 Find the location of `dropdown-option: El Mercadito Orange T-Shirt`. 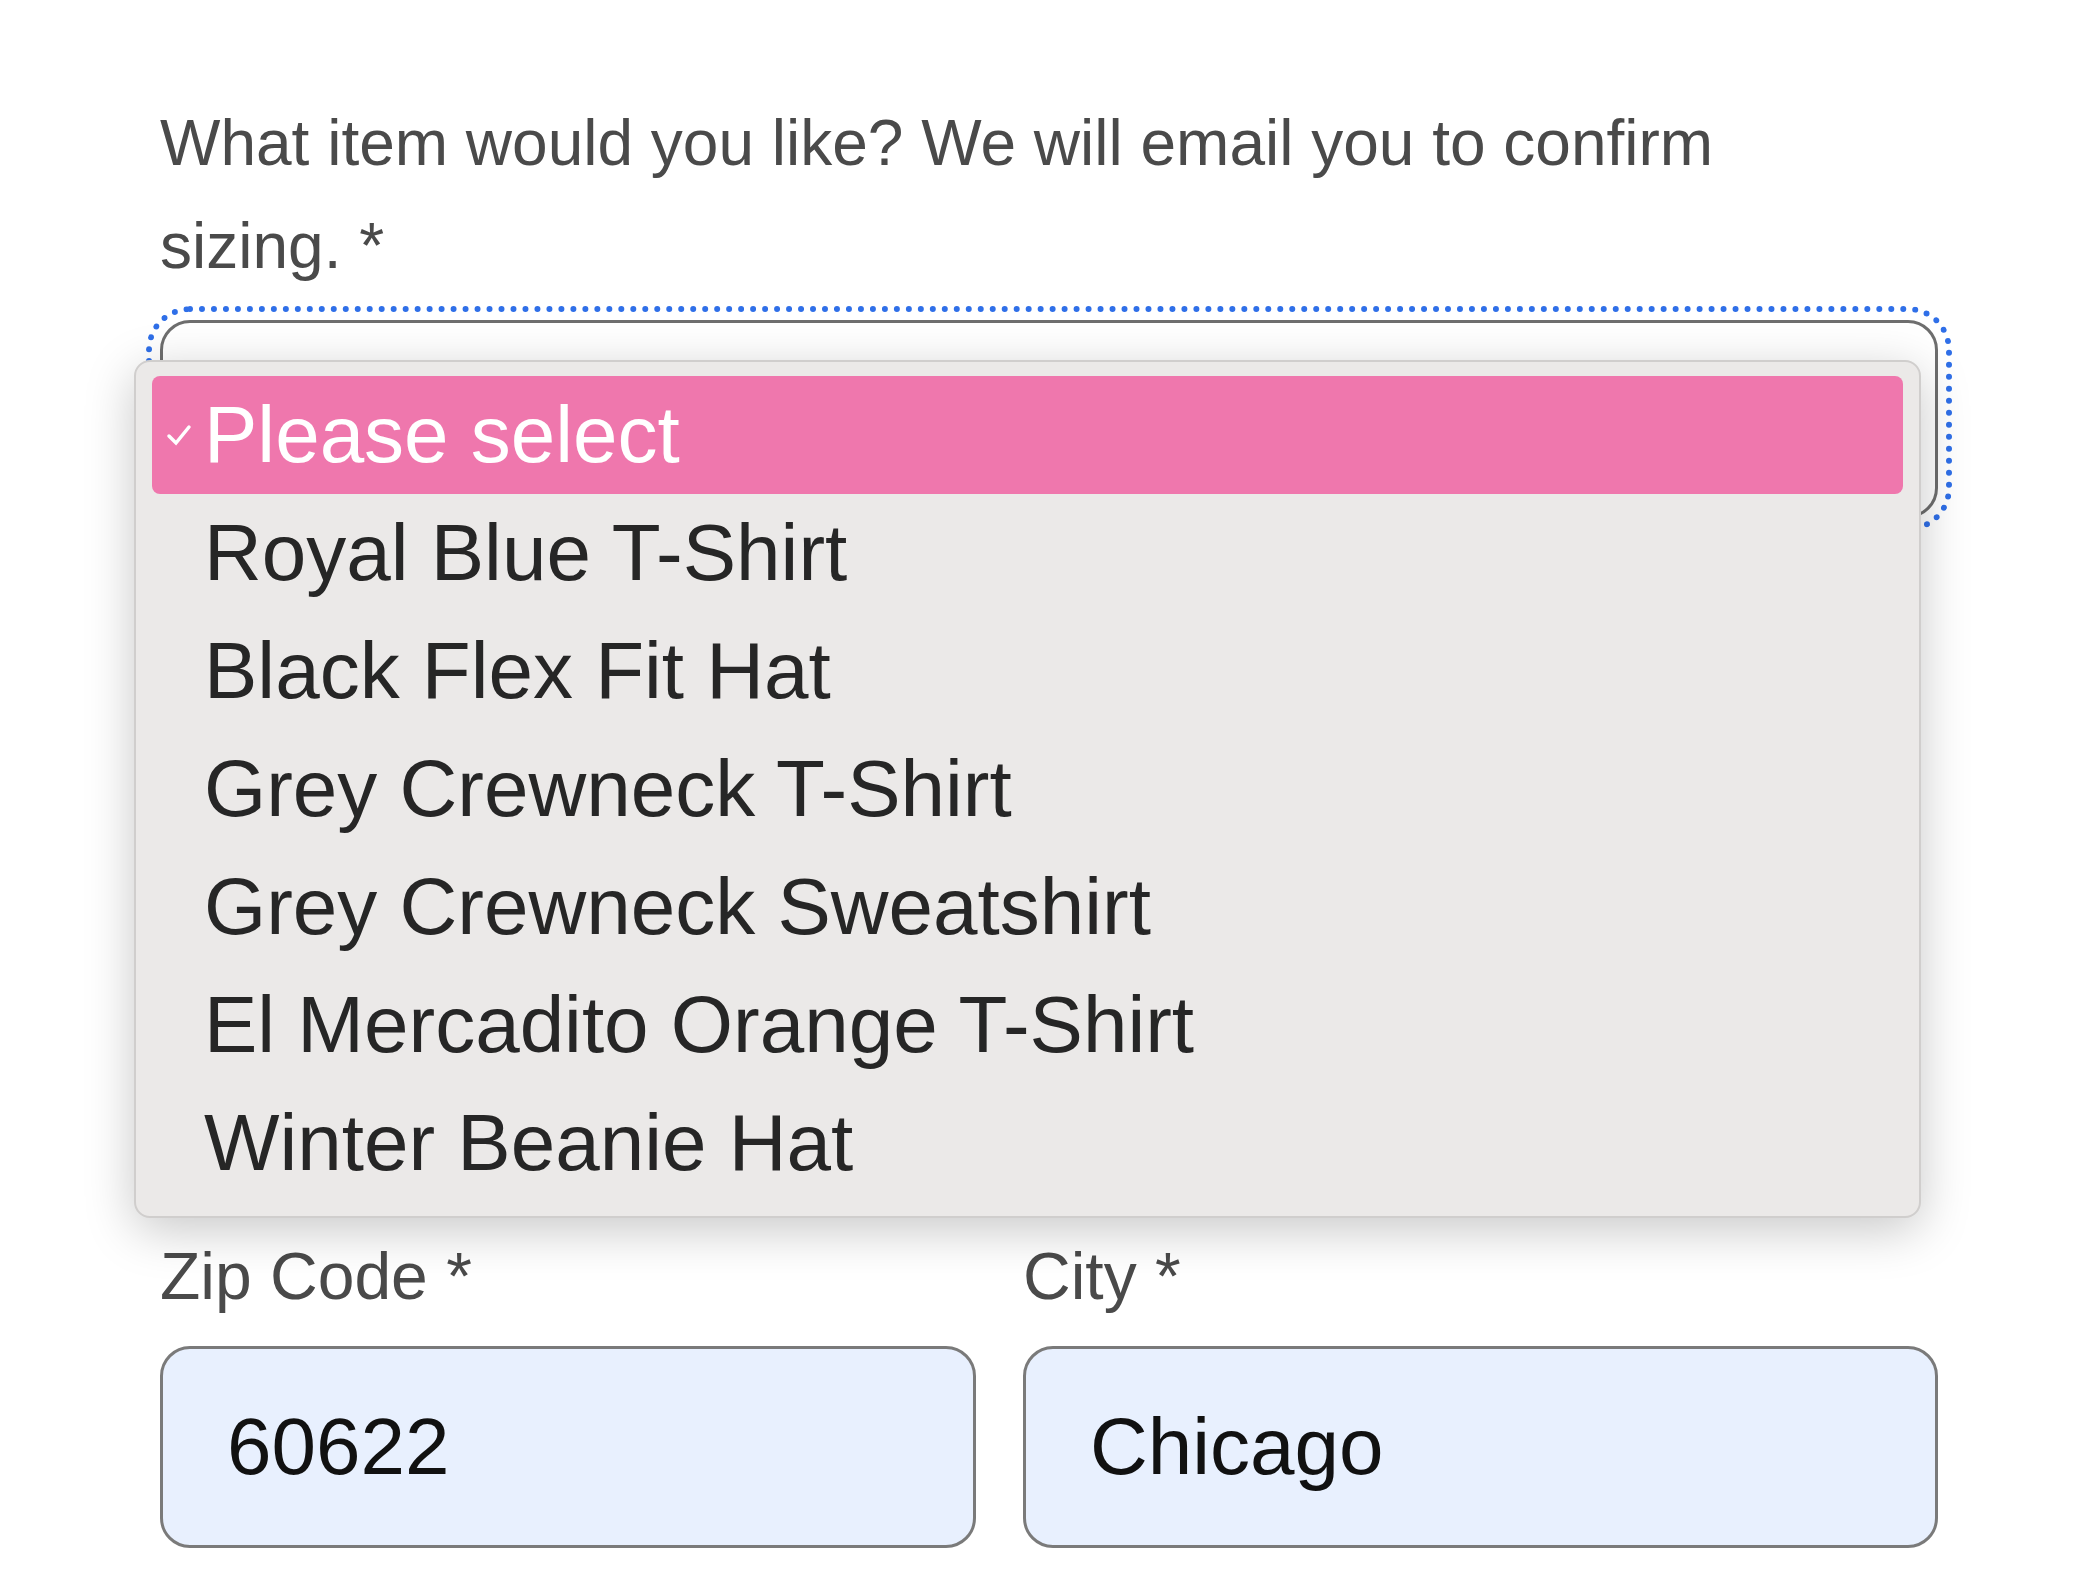

dropdown-option: El Mercadito Orange T-Shirt is located at coordinates (1027, 1025).